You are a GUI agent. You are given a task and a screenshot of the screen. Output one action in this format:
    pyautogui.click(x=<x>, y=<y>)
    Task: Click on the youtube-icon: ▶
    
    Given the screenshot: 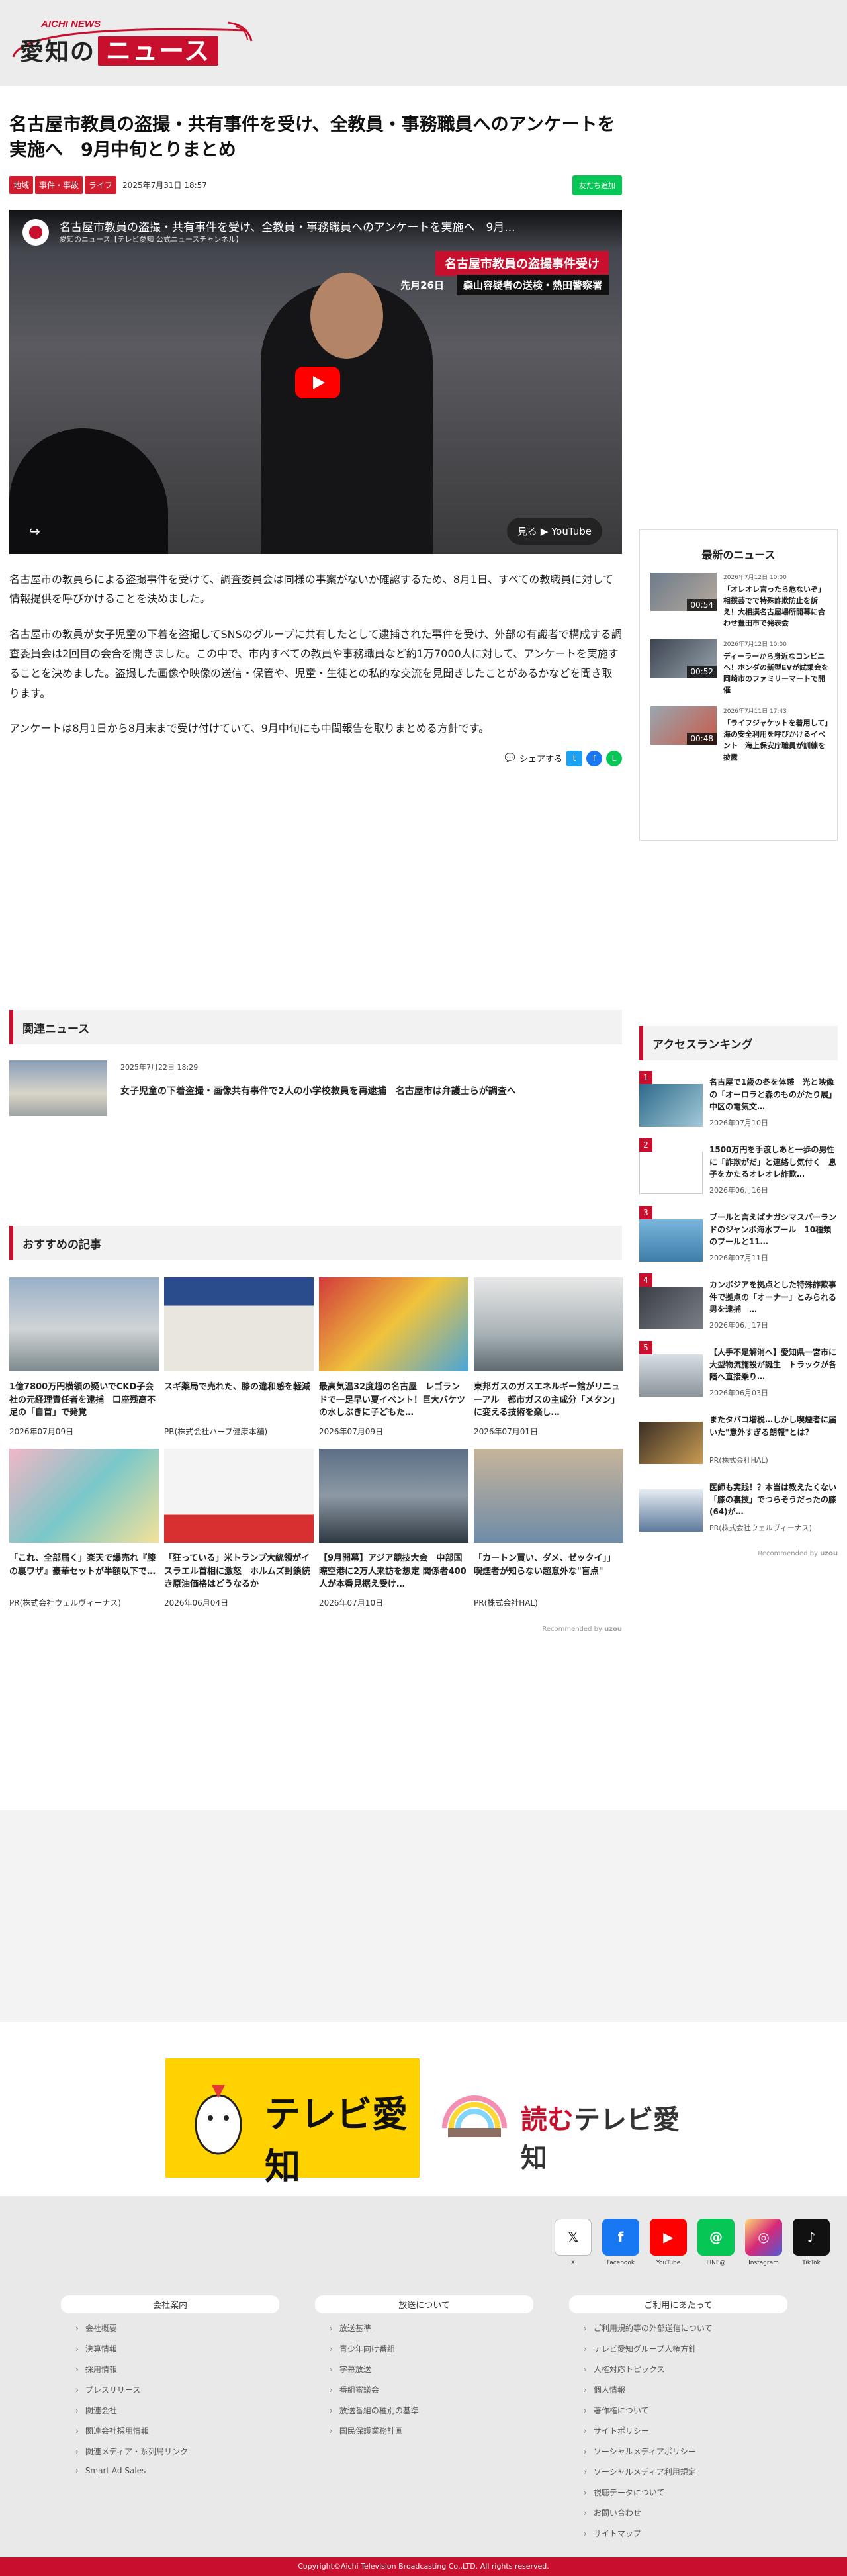 What is the action you would take?
    pyautogui.click(x=668, y=2237)
    